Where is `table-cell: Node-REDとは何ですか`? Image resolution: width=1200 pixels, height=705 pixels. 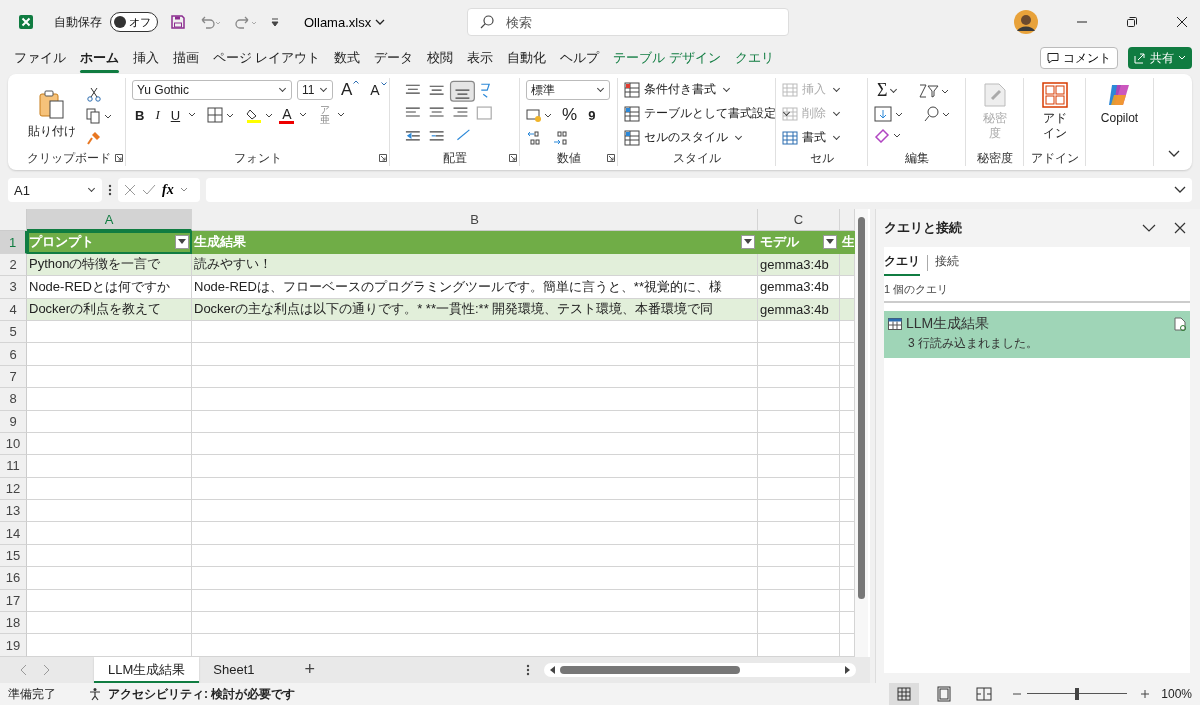
table-cell: Node-REDとは何ですか is located at coordinates (109, 287).